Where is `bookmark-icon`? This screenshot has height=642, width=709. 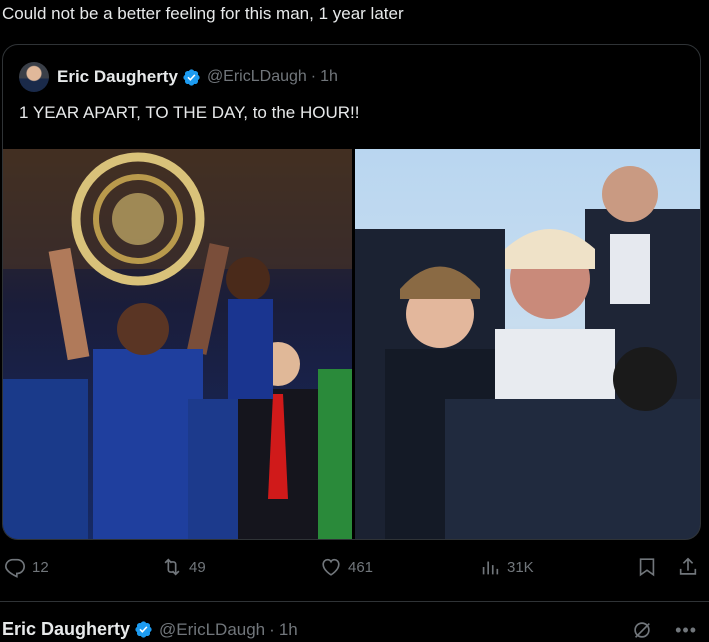
bookmark-icon is located at coordinates (647, 567).